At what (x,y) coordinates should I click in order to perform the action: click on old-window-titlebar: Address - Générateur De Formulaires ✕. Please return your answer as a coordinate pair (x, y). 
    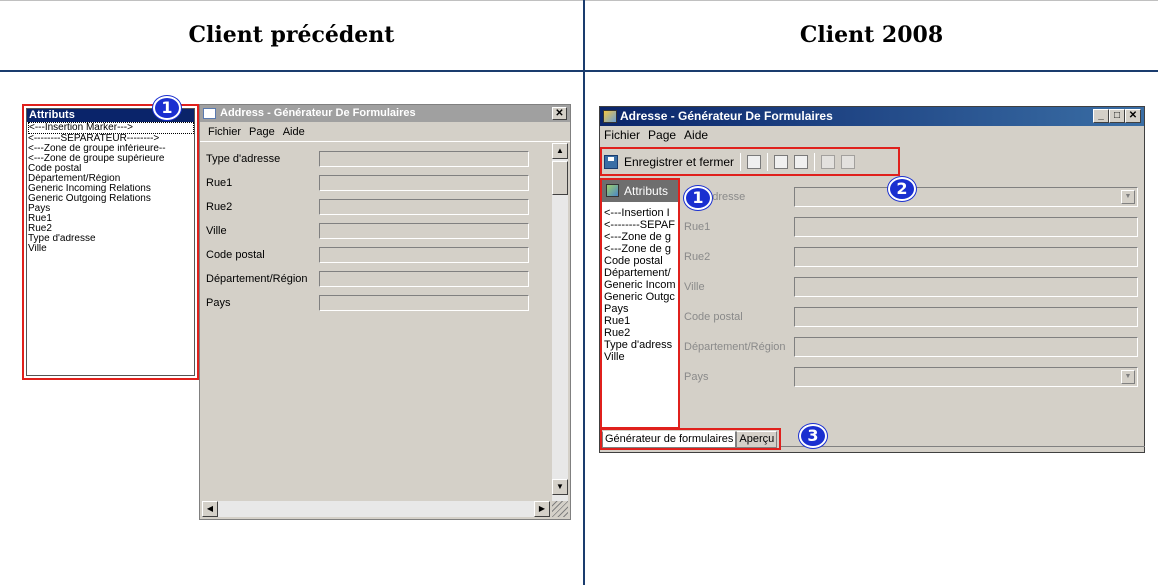
    Looking at the image, I should click on (385, 113).